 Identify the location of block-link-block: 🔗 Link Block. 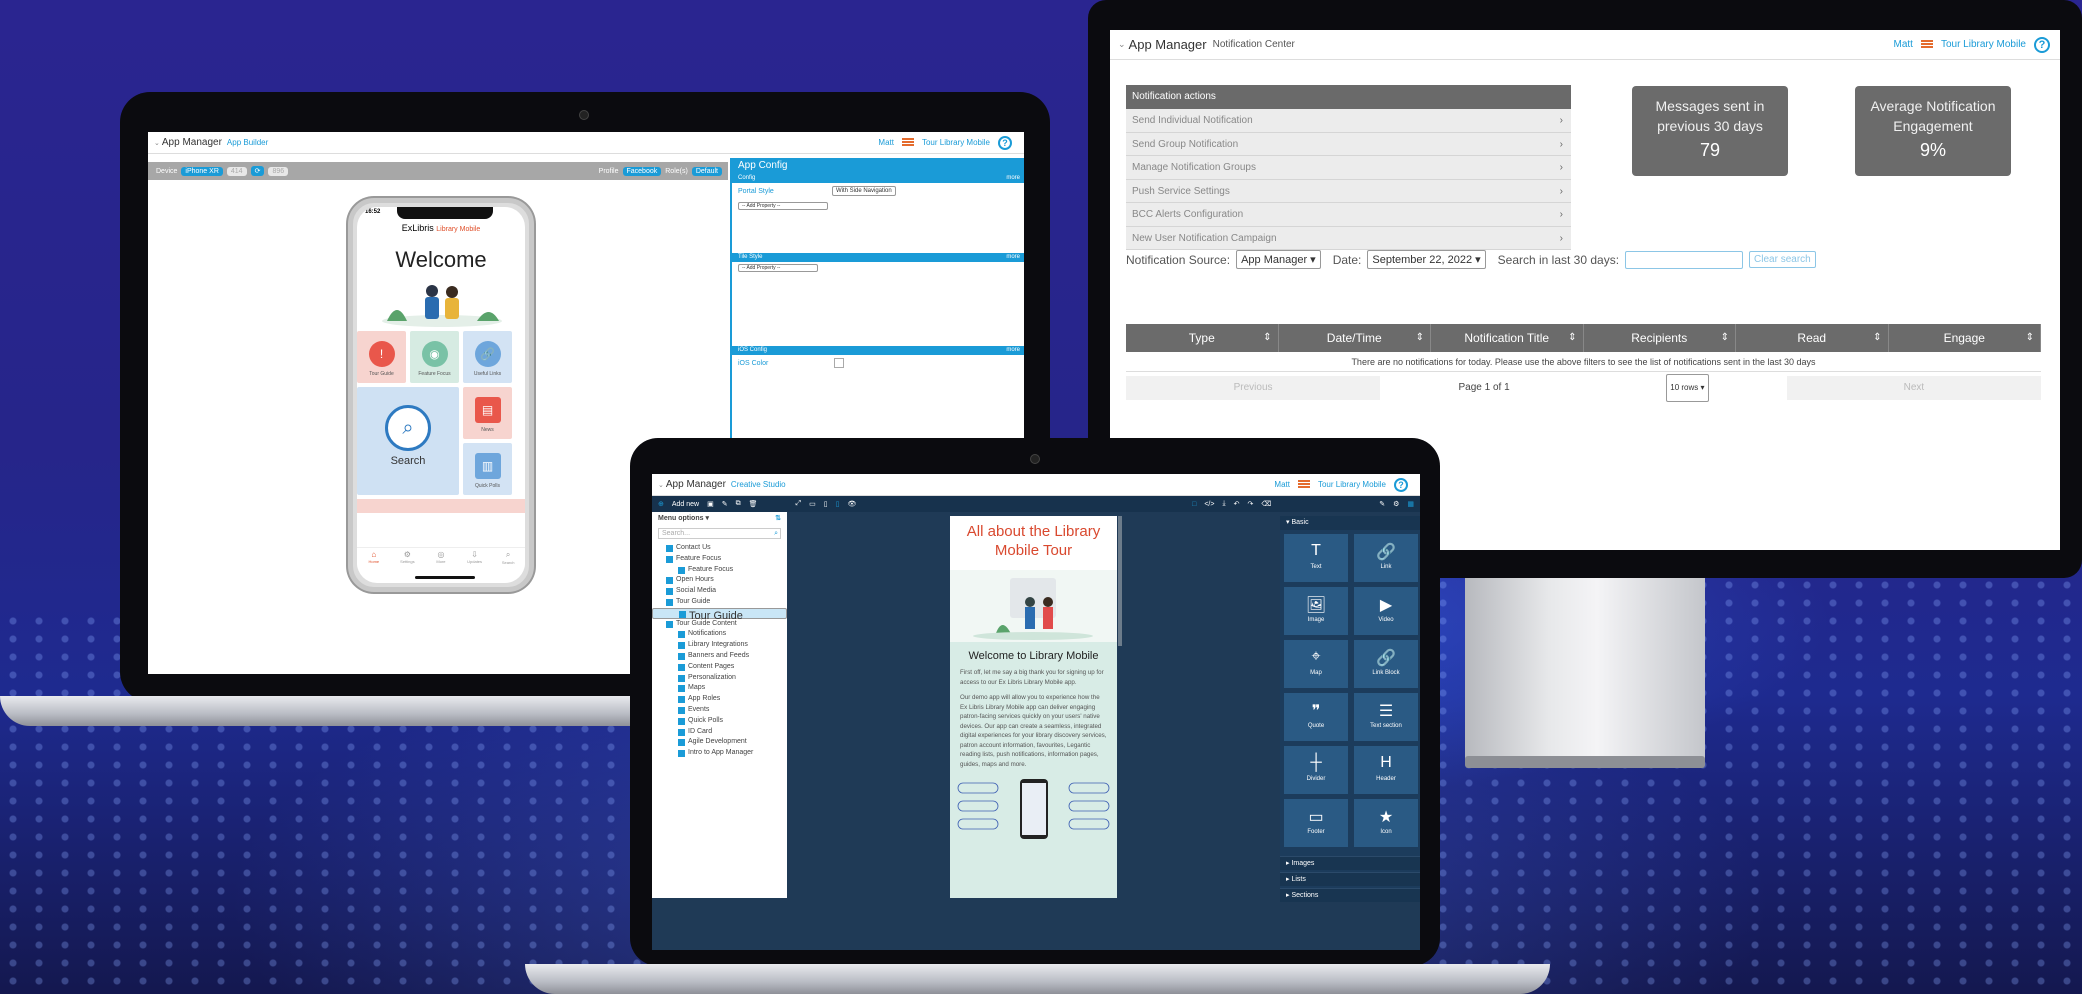
(1386, 664).